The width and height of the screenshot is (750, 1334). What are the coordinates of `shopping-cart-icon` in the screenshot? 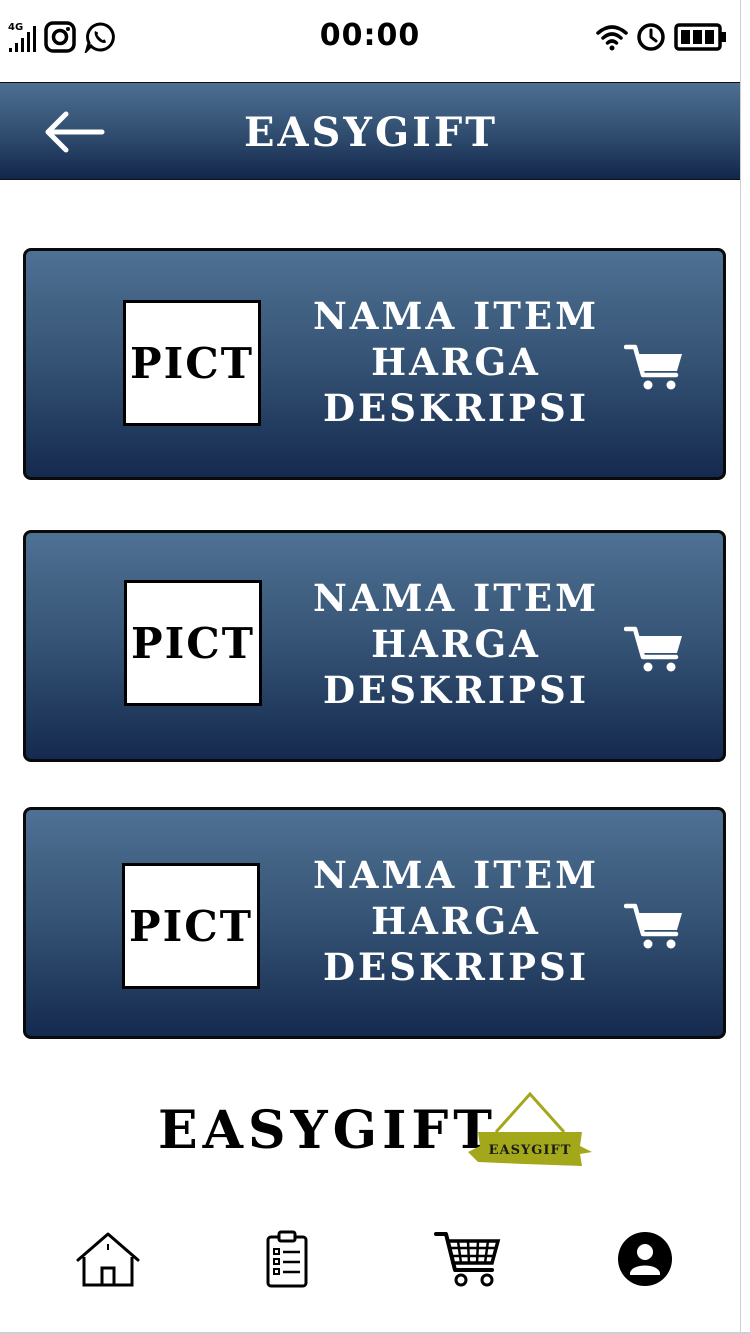 It's located at (467, 1259).